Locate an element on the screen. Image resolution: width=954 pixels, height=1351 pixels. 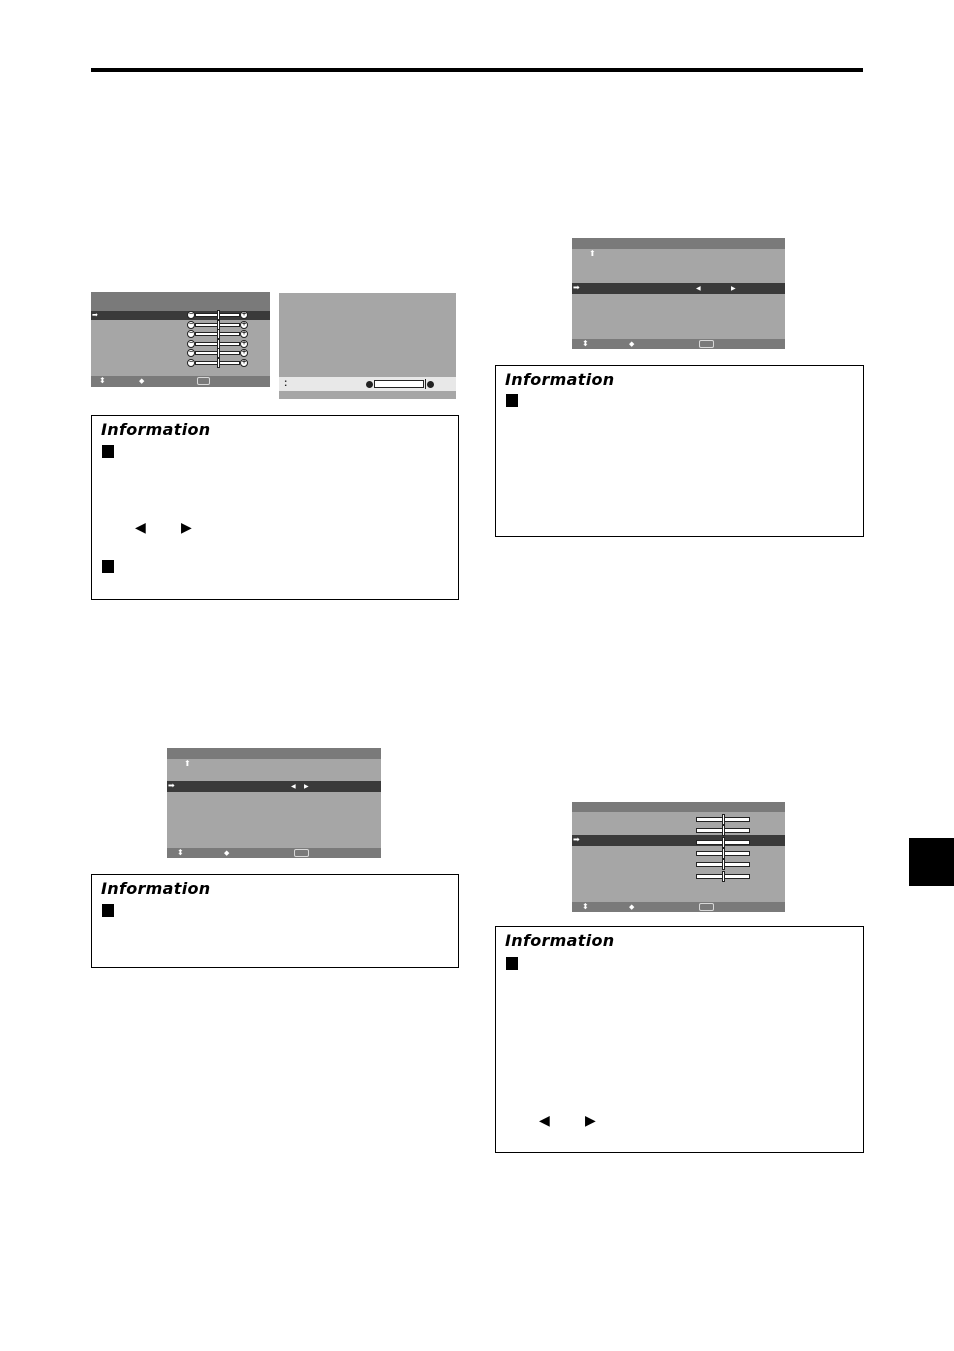
adjust-bar-screen: : is located at coordinates (367, 346).